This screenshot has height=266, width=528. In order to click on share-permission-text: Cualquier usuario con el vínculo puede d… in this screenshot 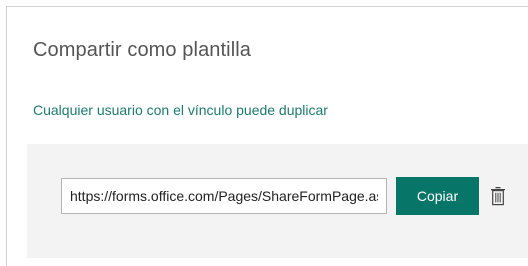, I will do `click(180, 110)`.